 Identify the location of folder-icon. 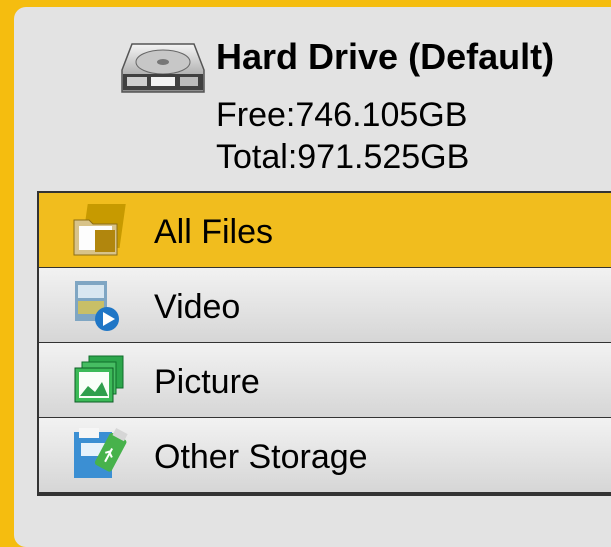
(99, 230).